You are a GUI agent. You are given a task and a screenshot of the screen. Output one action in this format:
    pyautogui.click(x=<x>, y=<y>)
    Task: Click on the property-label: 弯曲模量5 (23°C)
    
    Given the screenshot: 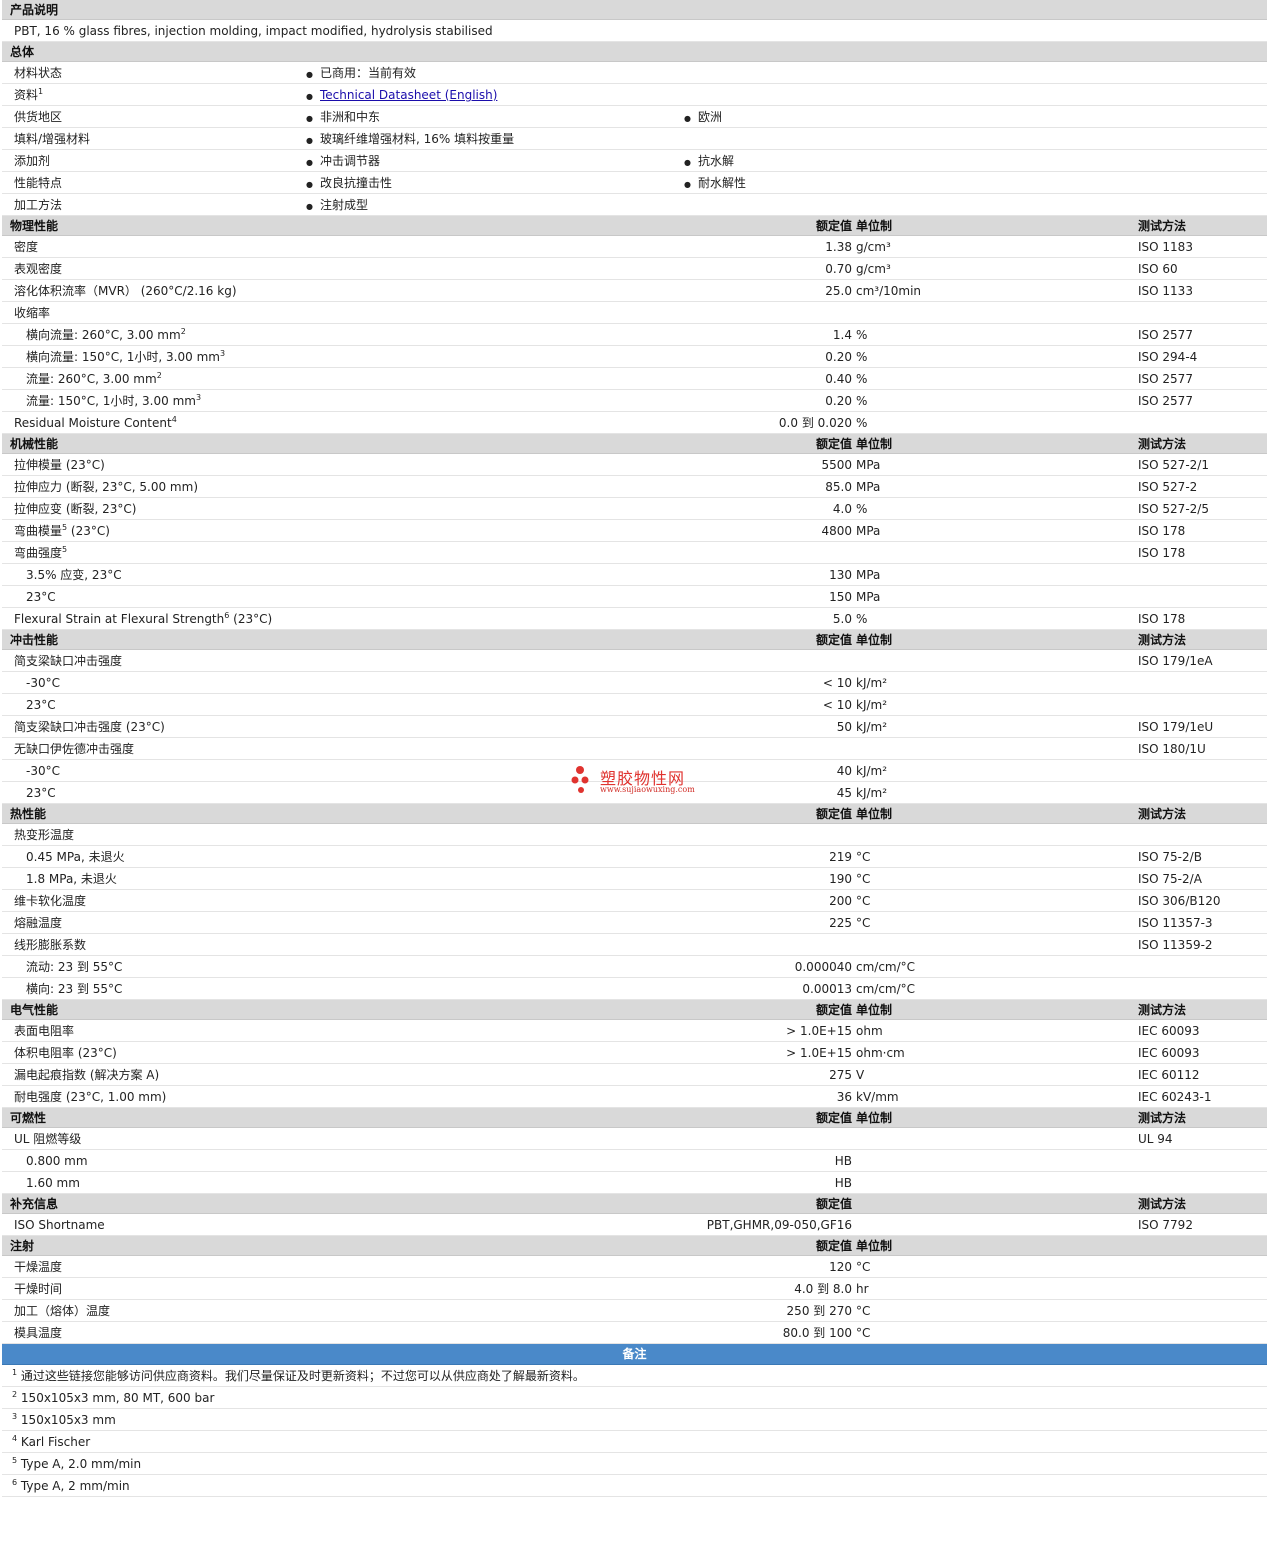 What is the action you would take?
    pyautogui.click(x=62, y=531)
    